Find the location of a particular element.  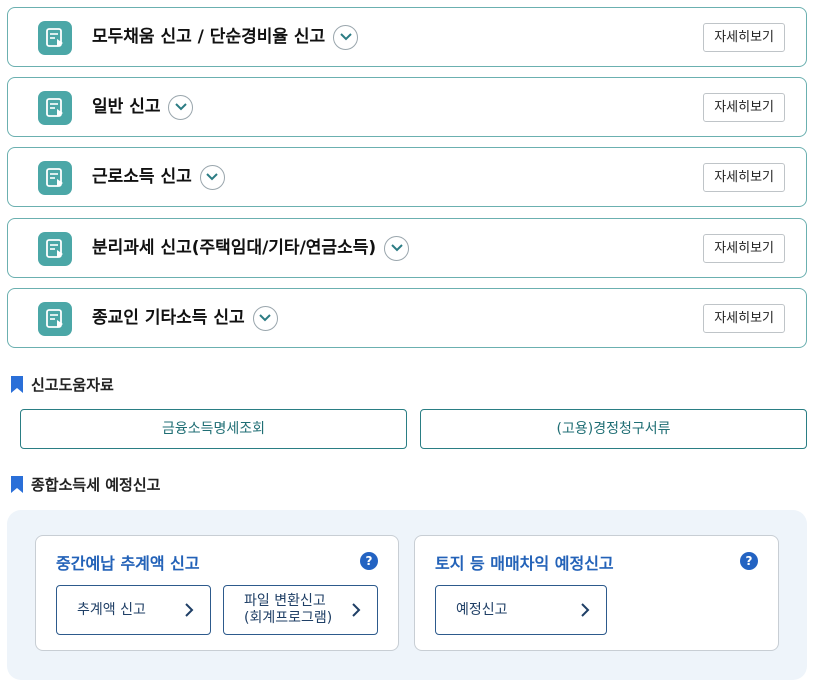

button-label-line: (회계프로그램) is located at coordinates (288, 618).